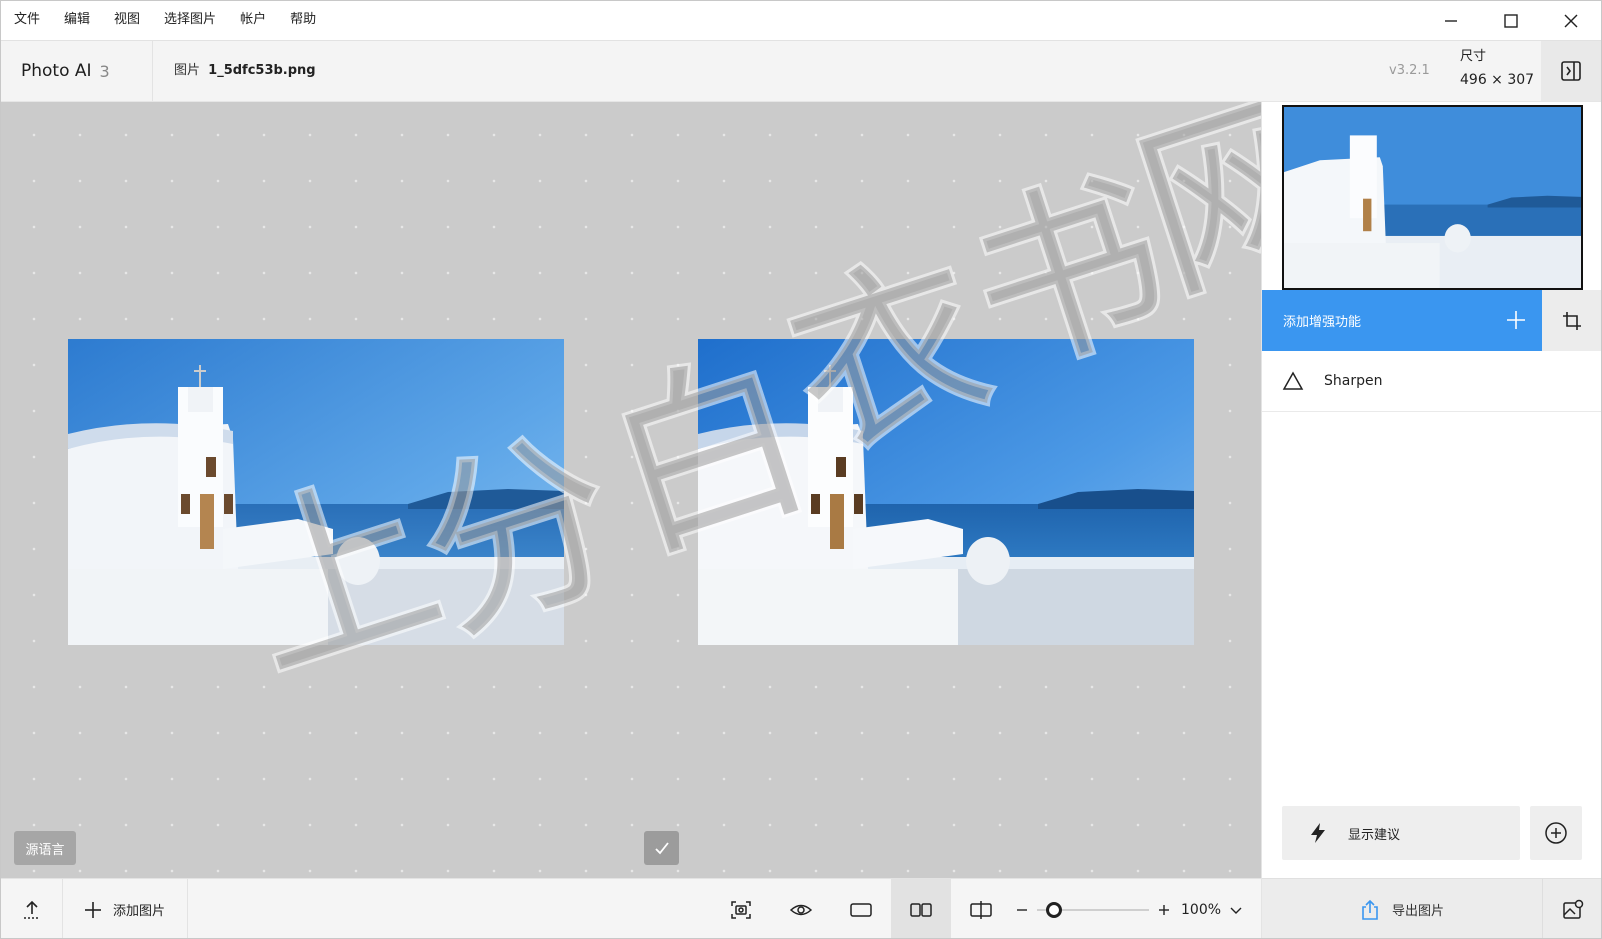 The height and width of the screenshot is (939, 1602). I want to click on triangle-icon, so click(1293, 380).